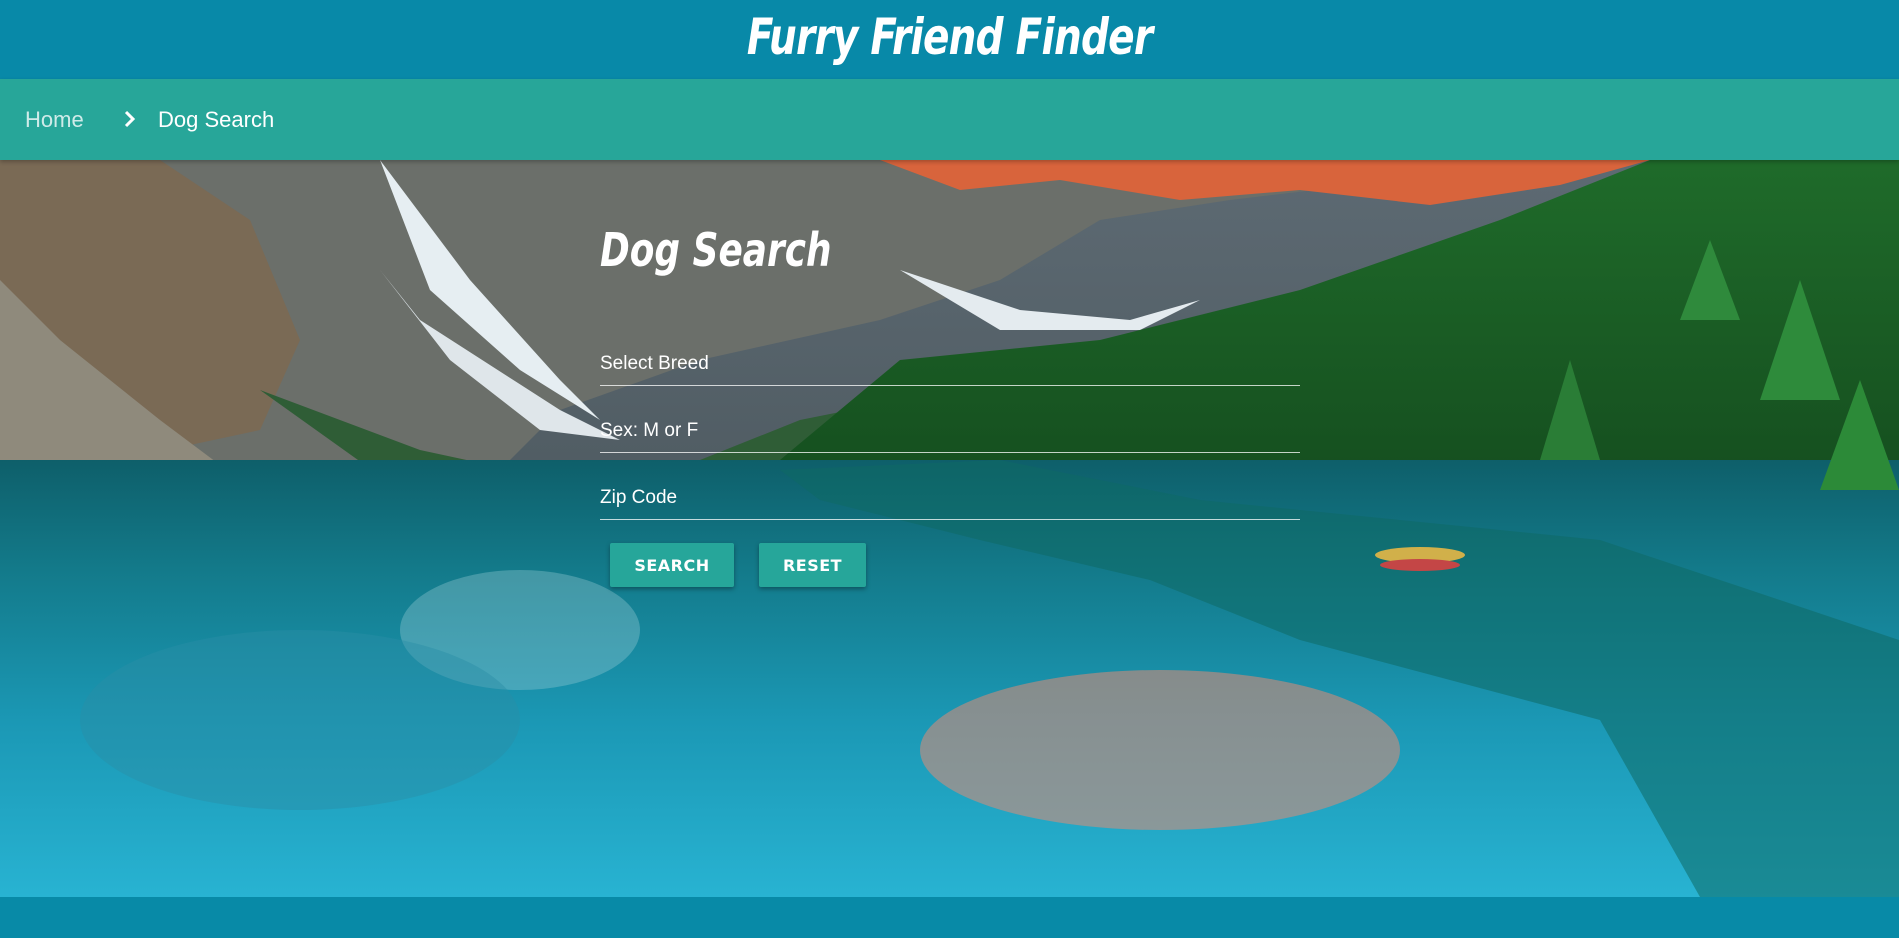 The image size is (1899, 938). Describe the element at coordinates (54, 119) in the screenshot. I see `breadcrumb-home-link: Home` at that location.